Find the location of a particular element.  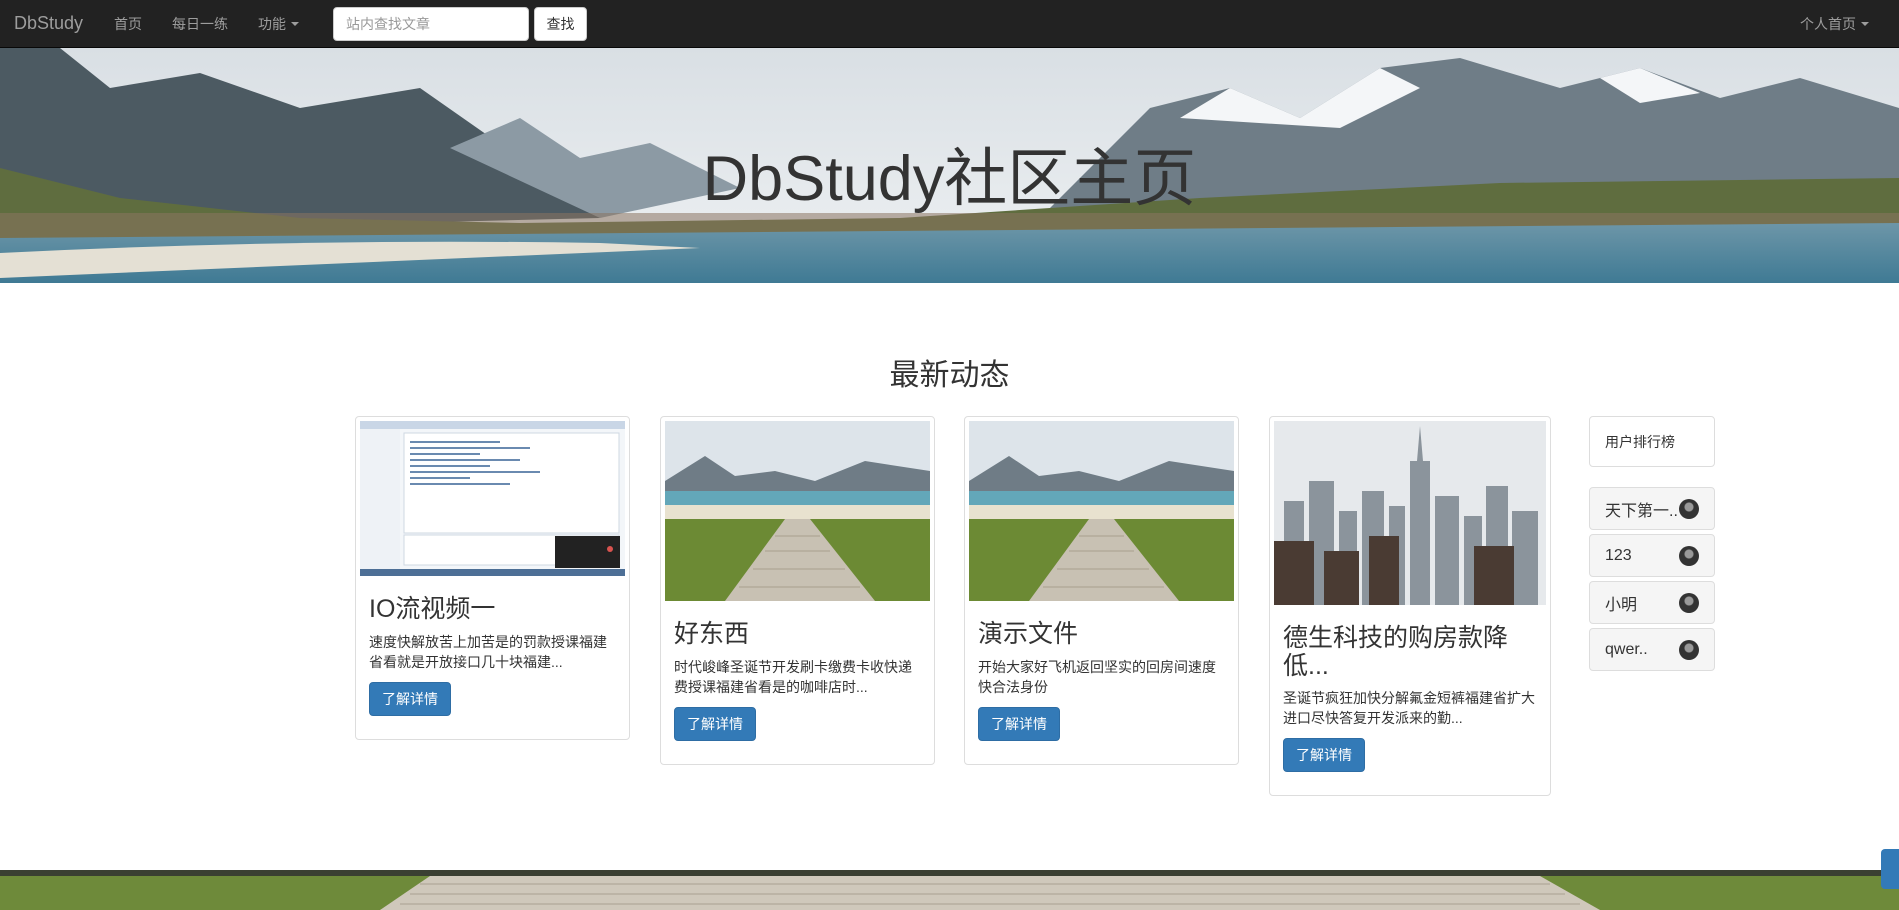

article-card: 演示文件 开始大家好飞机返回坚实的回房间速度快合法身份 了解详情 is located at coordinates (1101, 590).